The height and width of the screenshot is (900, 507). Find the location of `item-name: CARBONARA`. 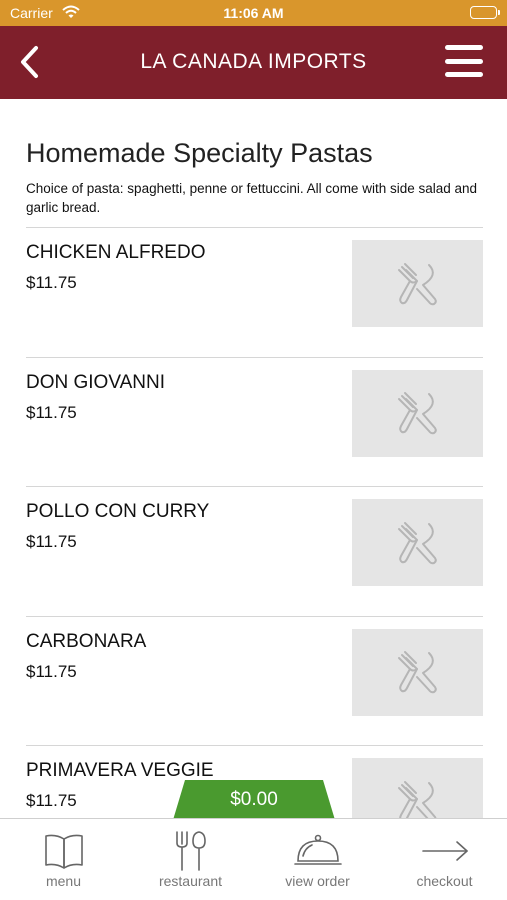

item-name: CARBONARA is located at coordinates (86, 641).